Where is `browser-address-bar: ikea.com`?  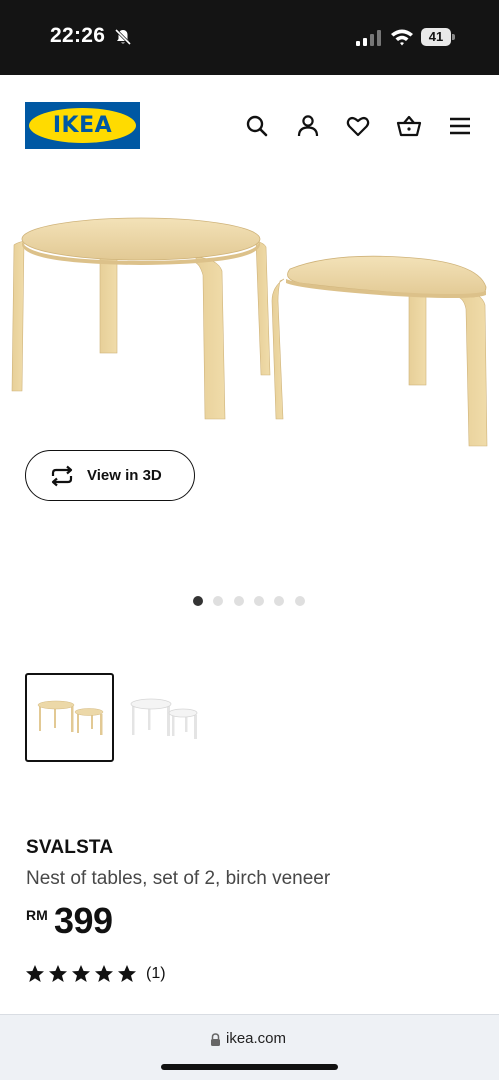
browser-address-bar: ikea.com is located at coordinates (249, 1047).